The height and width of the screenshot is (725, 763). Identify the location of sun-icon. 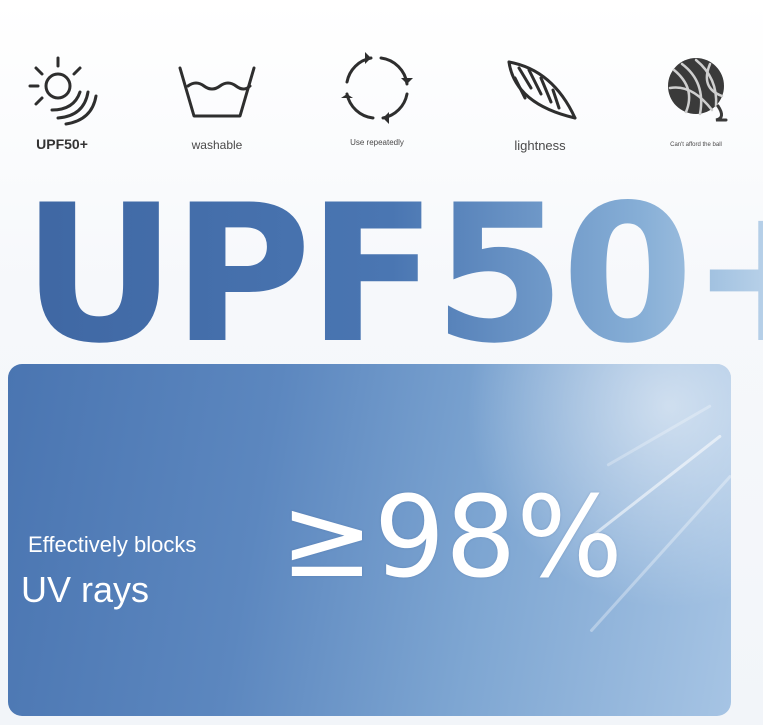
(62, 88).